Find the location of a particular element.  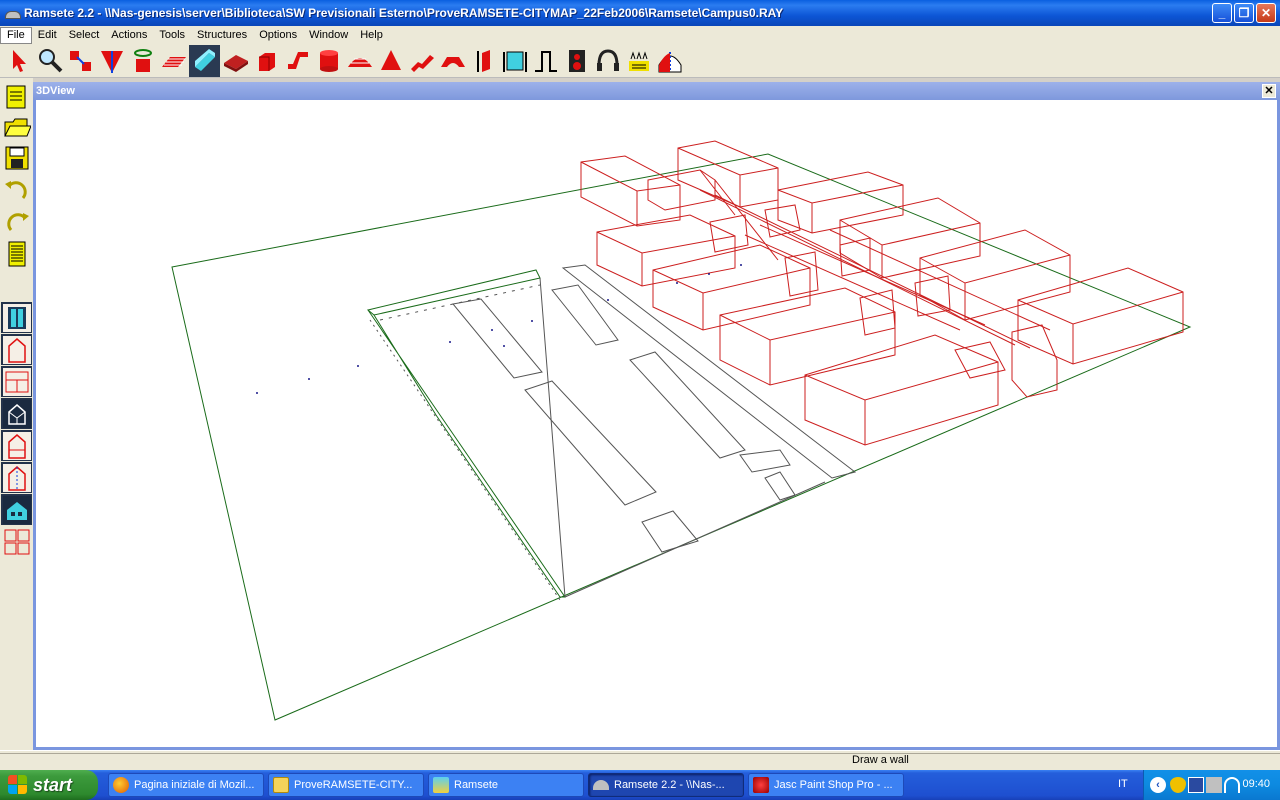

notes-icon is located at coordinates (16, 253).